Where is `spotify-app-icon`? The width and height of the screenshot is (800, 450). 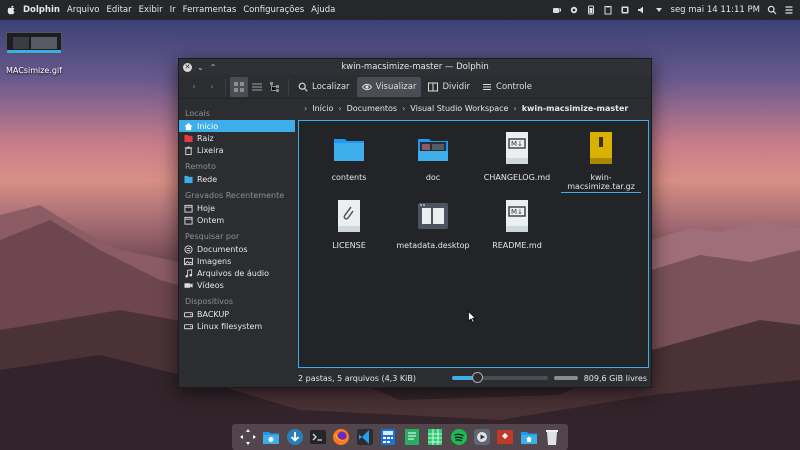
spotify-app-icon is located at coordinates (459, 437).